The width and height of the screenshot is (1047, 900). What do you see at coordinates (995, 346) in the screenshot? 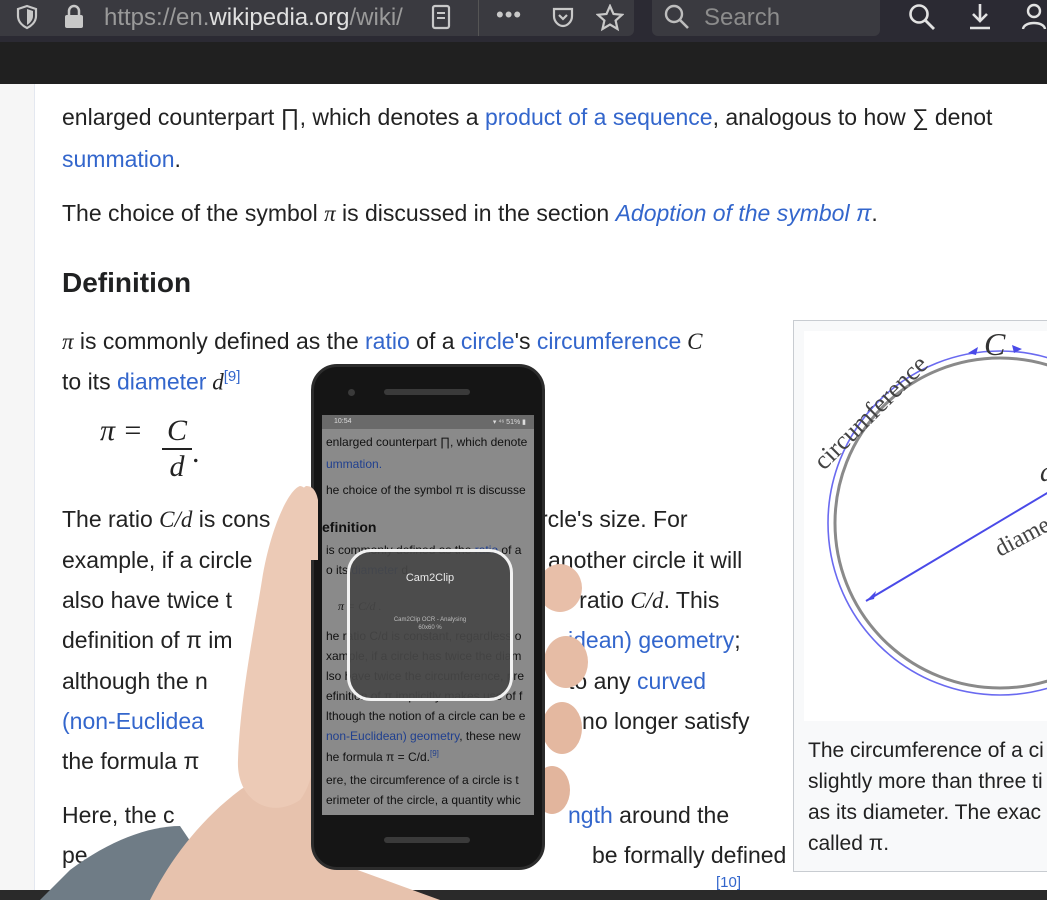
I see `label-c: C` at bounding box center [995, 346].